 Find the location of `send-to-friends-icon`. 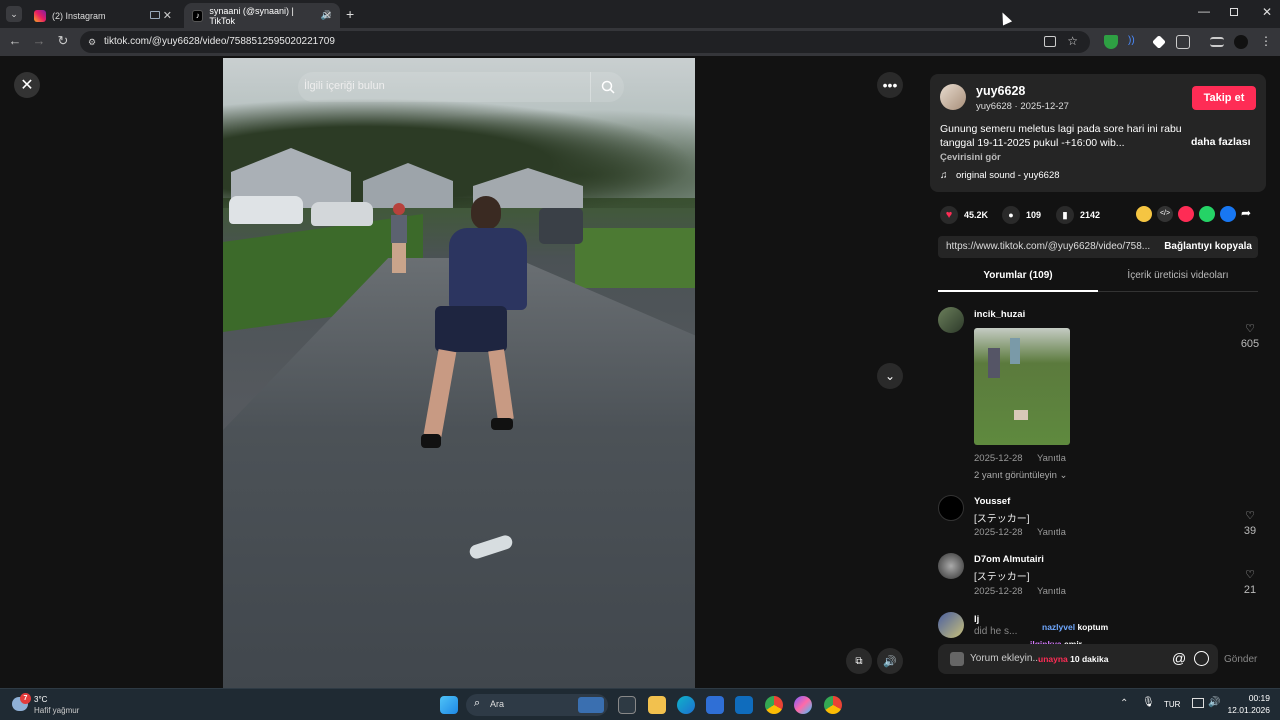

send-to-friends-icon is located at coordinates (1186, 214).